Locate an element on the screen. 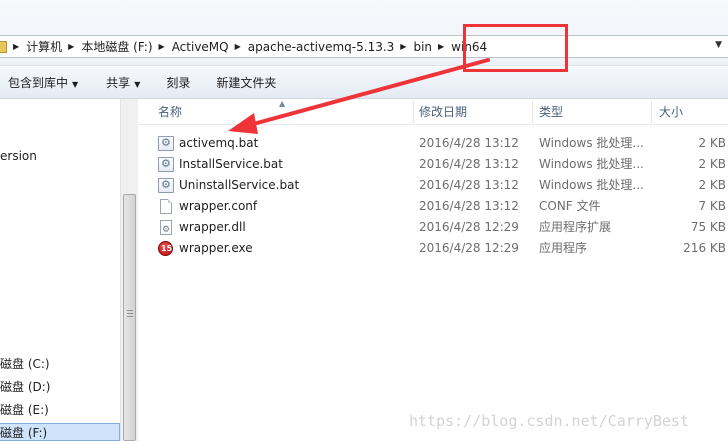 This screenshot has width=728, height=441. nav-scrollbar is located at coordinates (129, 270).